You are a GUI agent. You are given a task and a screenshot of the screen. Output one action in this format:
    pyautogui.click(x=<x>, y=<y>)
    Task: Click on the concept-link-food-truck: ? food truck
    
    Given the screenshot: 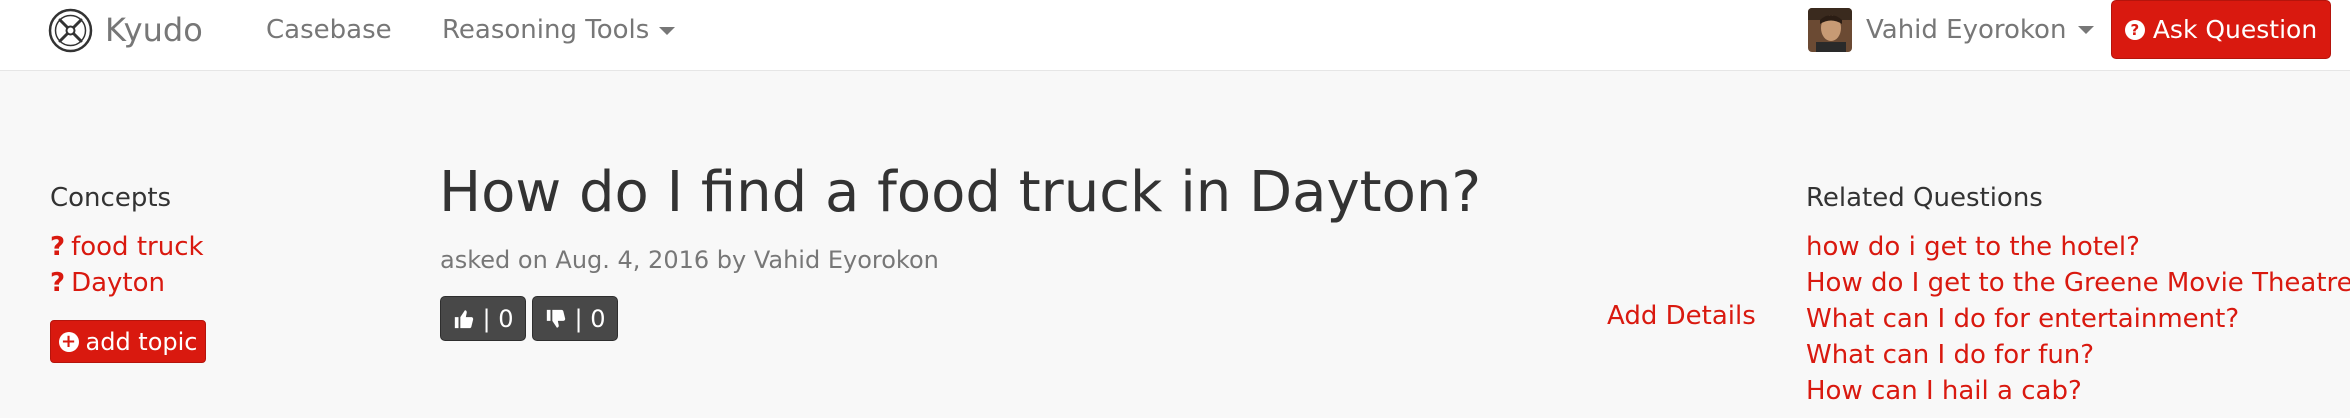 What is the action you would take?
    pyautogui.click(x=127, y=247)
    